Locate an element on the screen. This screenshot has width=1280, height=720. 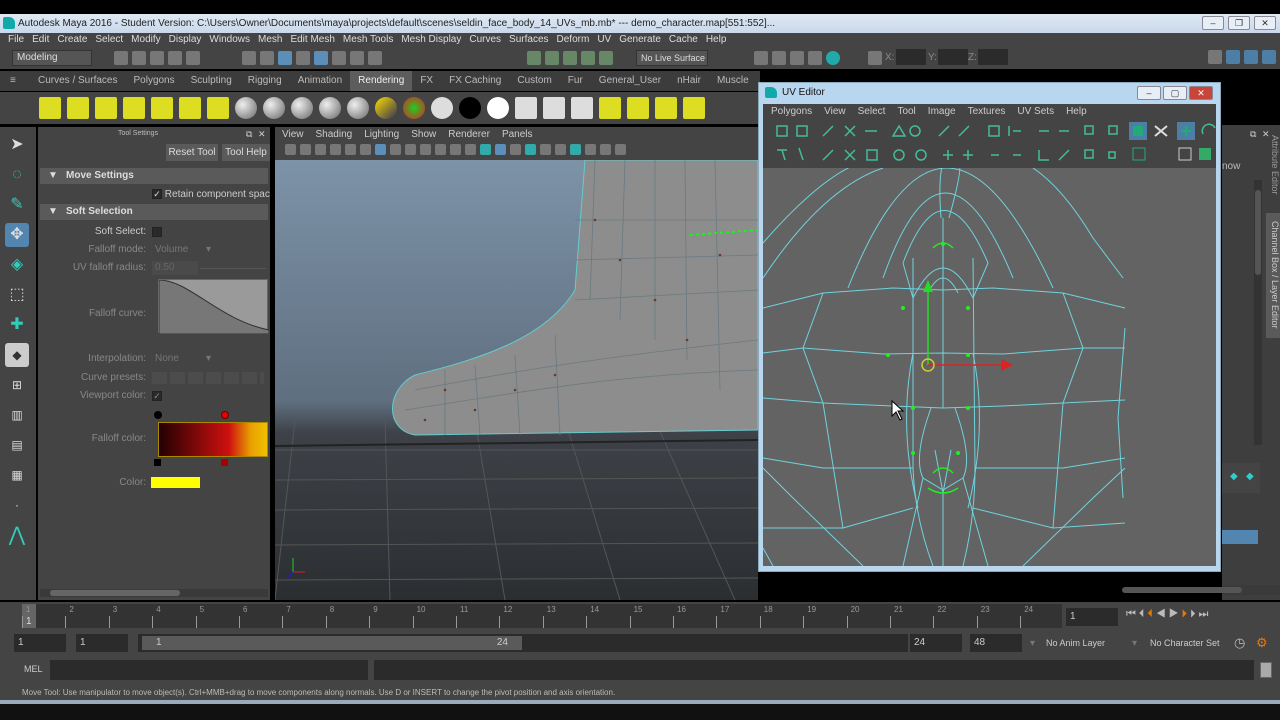
color-swatch is located at coordinates (175, 482).